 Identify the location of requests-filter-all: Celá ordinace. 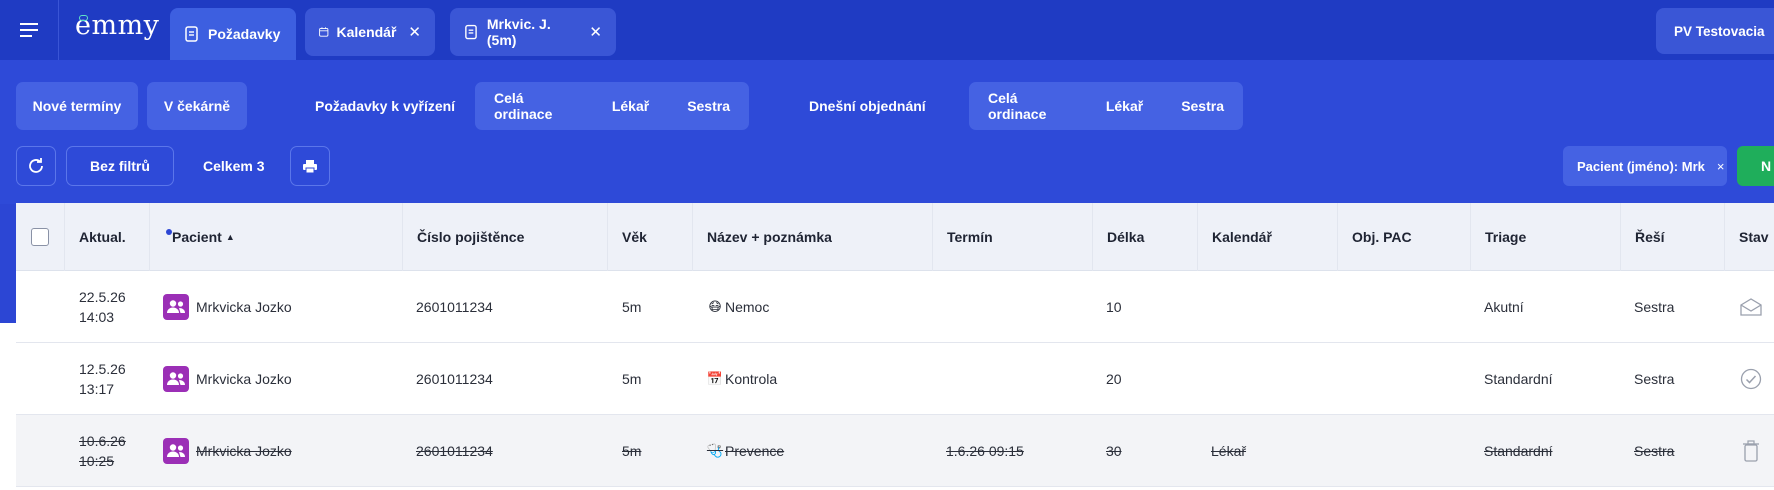
(534, 106).